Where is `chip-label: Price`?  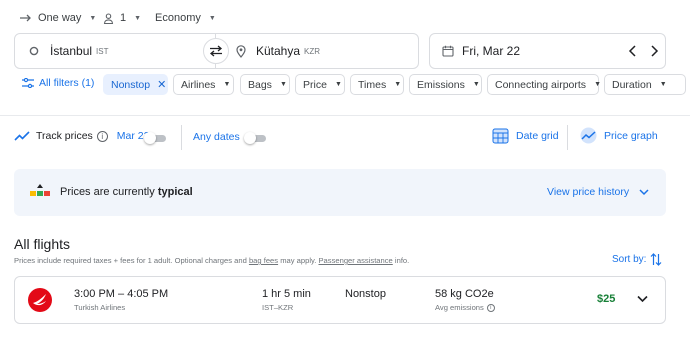 chip-label: Price is located at coordinates (315, 84).